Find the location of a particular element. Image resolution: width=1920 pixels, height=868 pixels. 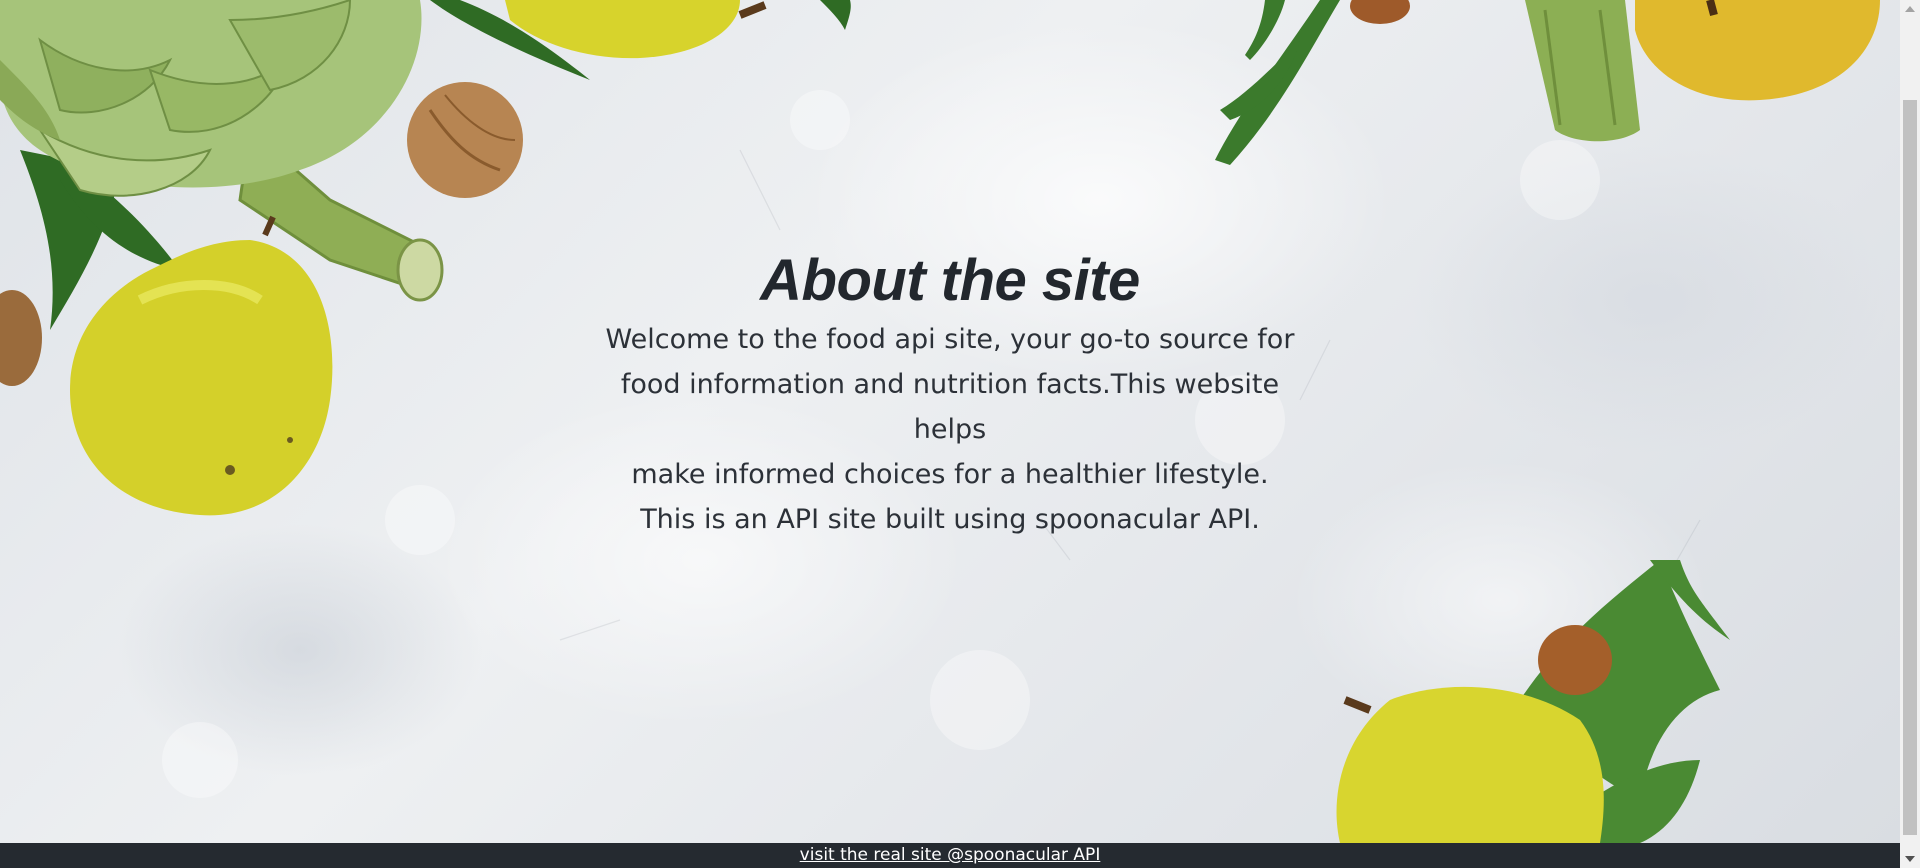

artichoke-stem-right is located at coordinates (1582, 71).